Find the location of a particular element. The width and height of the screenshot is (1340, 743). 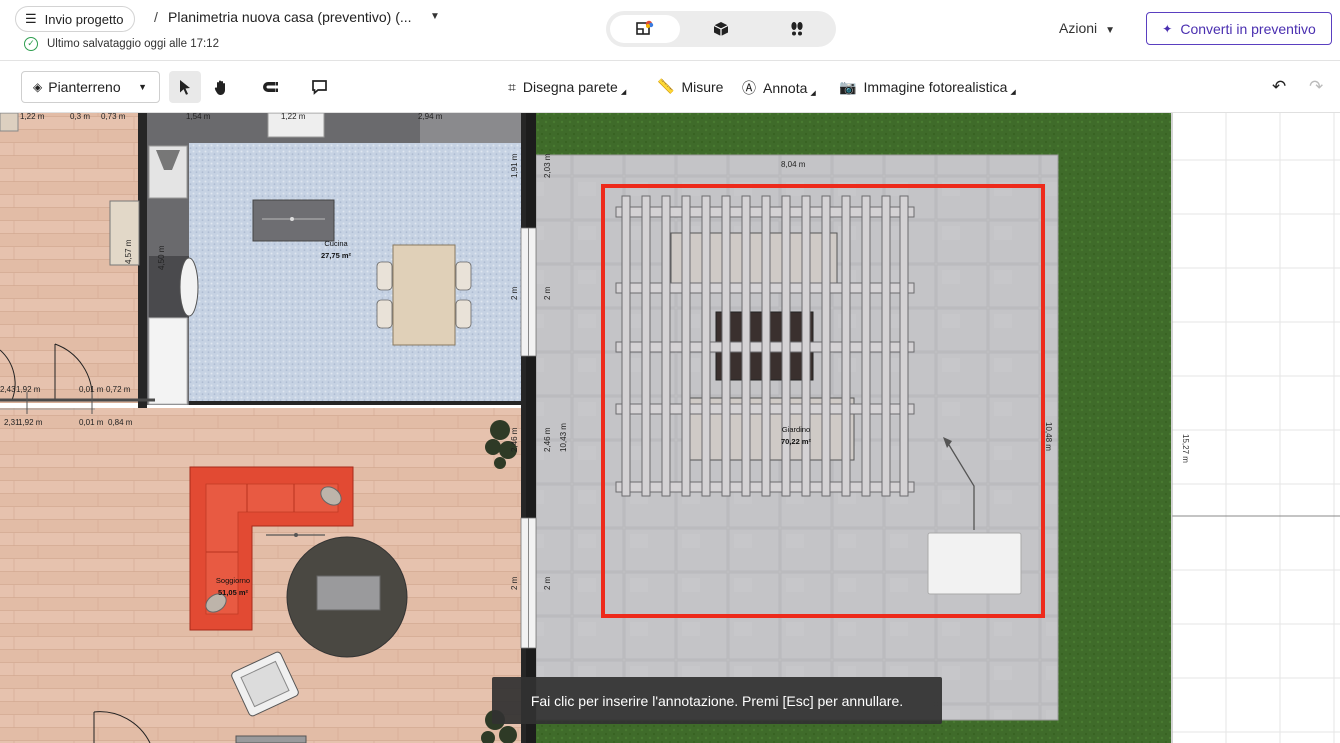

draw-wall-label: Disegna parete is located at coordinates (570, 87).